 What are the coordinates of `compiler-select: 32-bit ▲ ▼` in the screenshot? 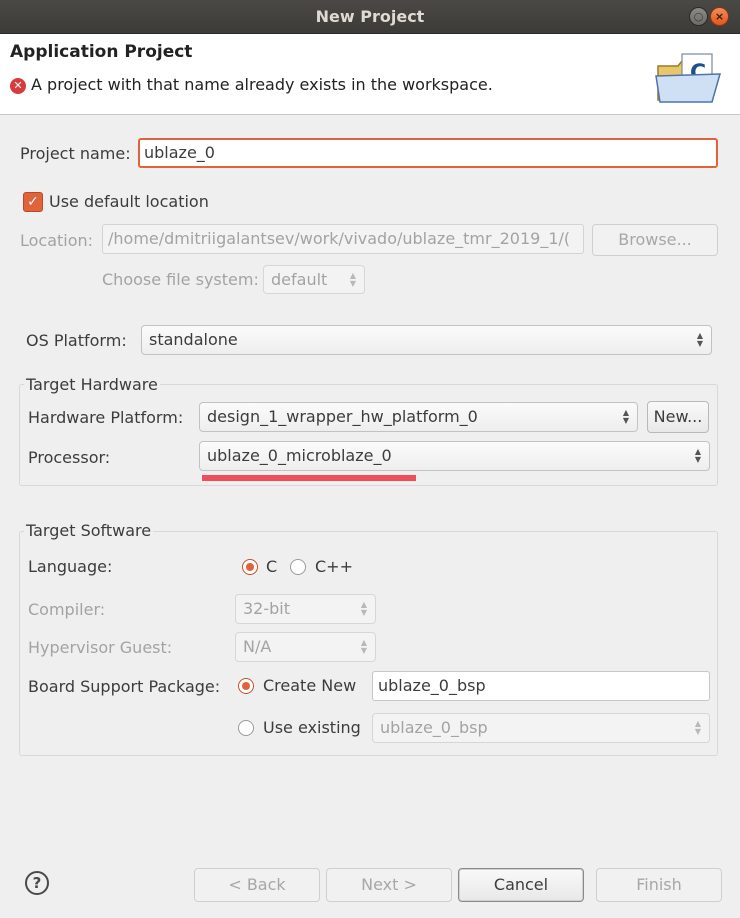 It's located at (305, 609).